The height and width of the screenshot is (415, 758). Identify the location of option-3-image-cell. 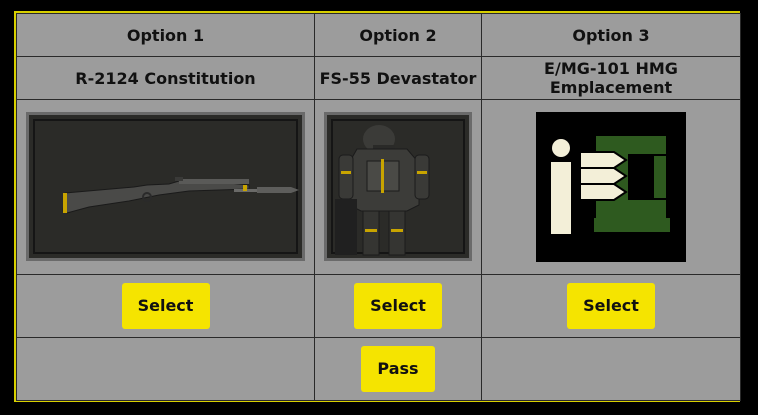
(611, 187).